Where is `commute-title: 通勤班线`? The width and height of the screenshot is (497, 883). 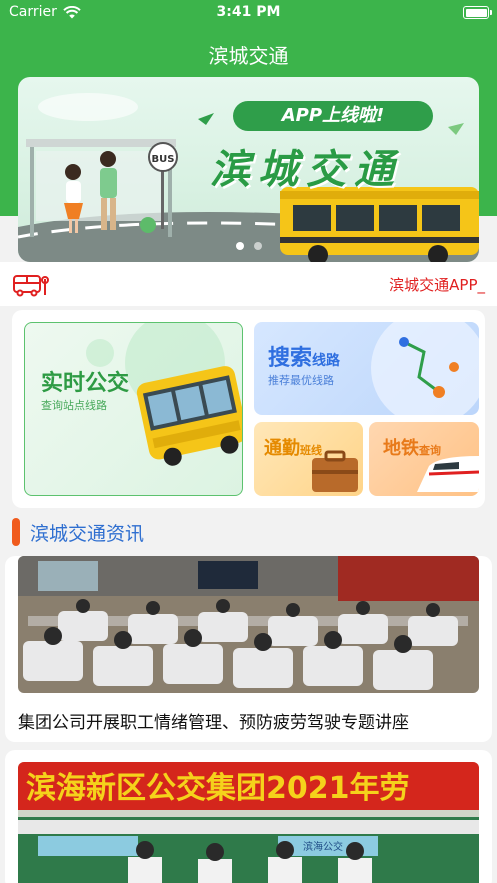 commute-title: 通勤班线 is located at coordinates (293, 448).